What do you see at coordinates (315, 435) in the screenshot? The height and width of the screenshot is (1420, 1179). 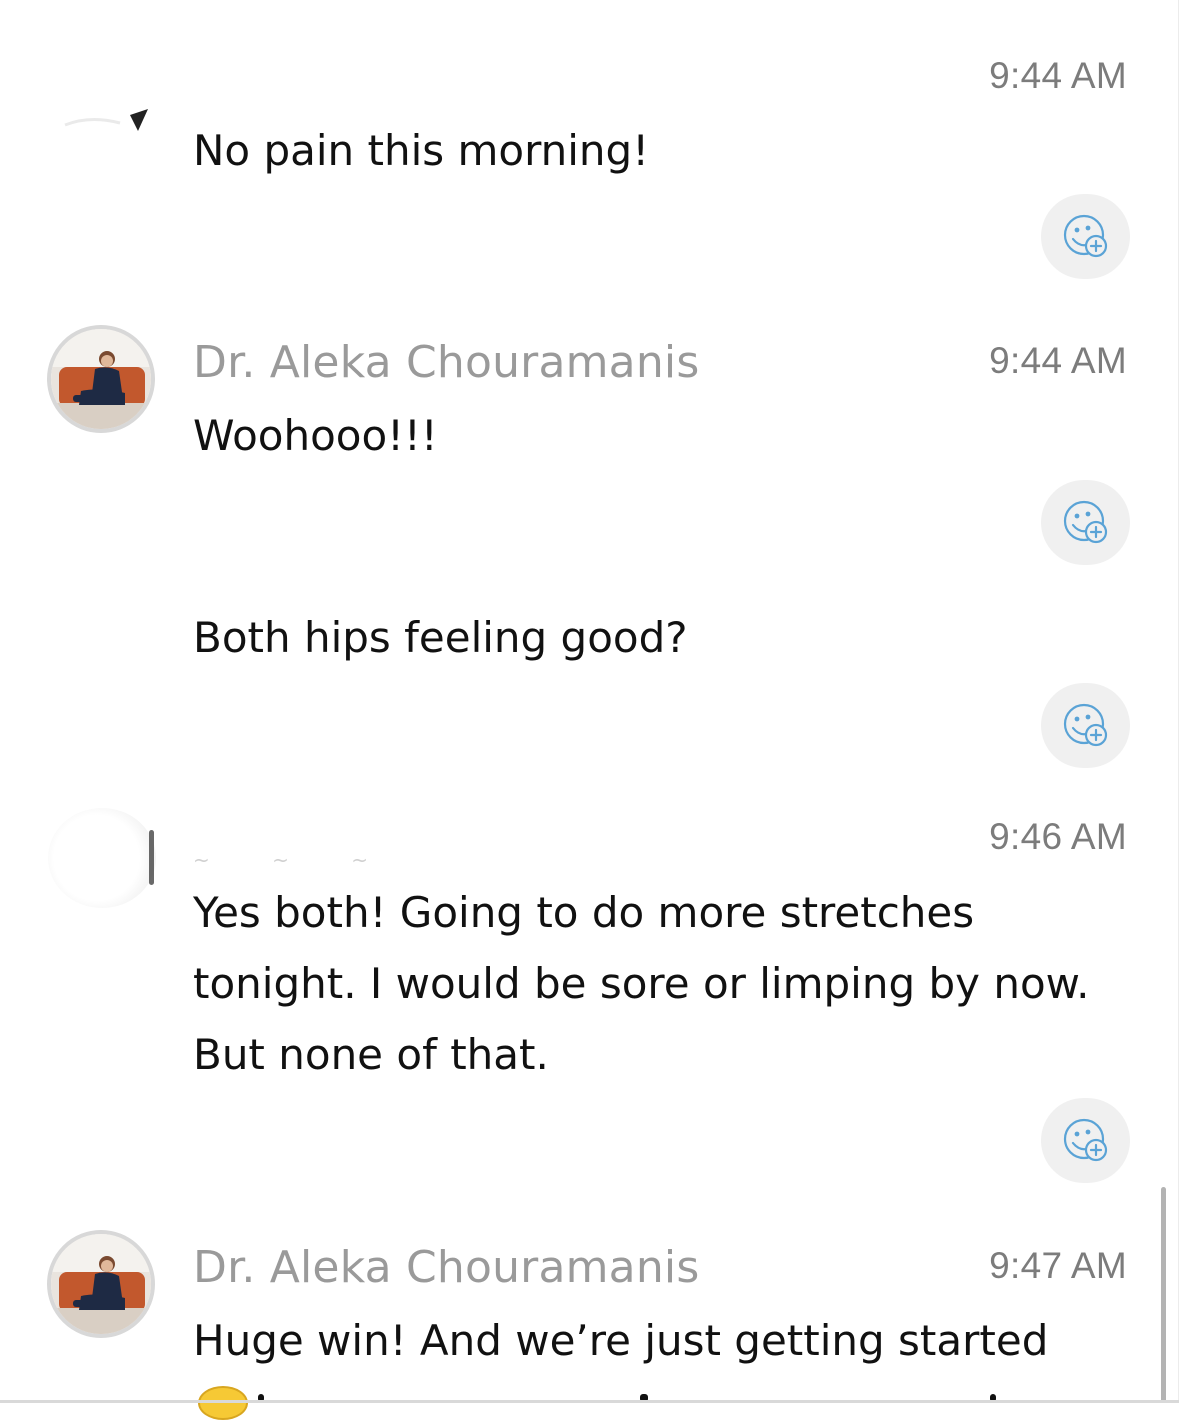 I see `message-text: Woohooo!!!` at bounding box center [315, 435].